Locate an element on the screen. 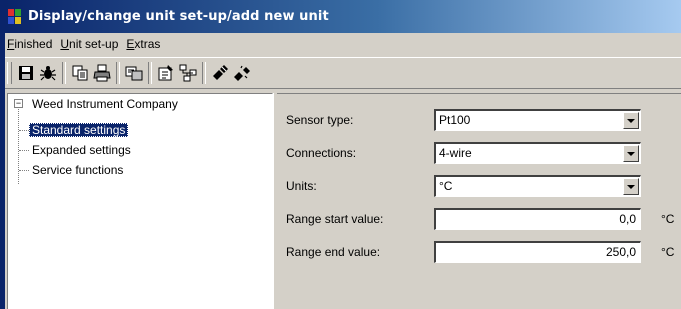  units-select: °C is located at coordinates (537, 186).